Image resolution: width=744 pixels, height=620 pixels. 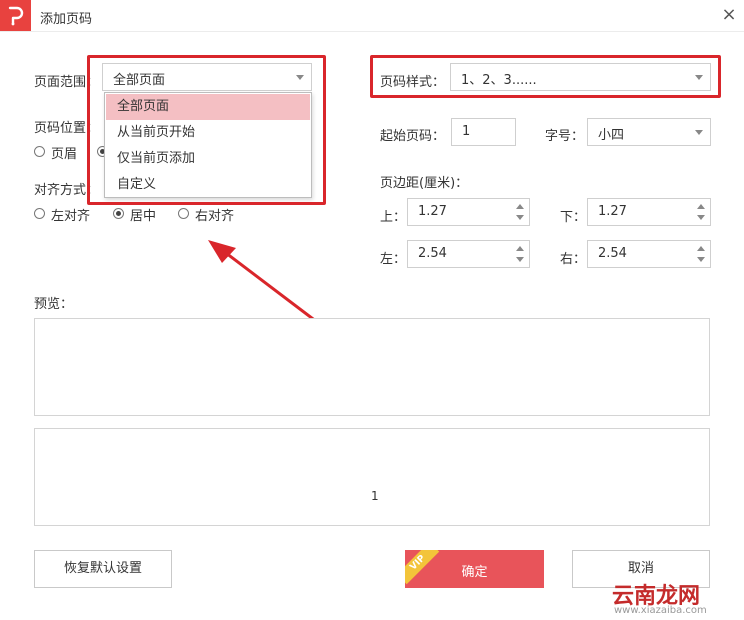 What do you see at coordinates (372, 477) in the screenshot?
I see `preview-page-bottom: 1` at bounding box center [372, 477].